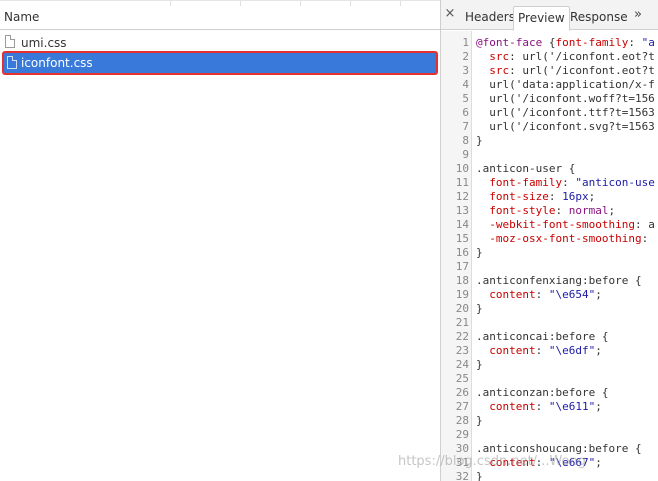  Describe the element at coordinates (220, 63) in the screenshot. I see `request-row-iconfont-css: iconfont.css` at that location.